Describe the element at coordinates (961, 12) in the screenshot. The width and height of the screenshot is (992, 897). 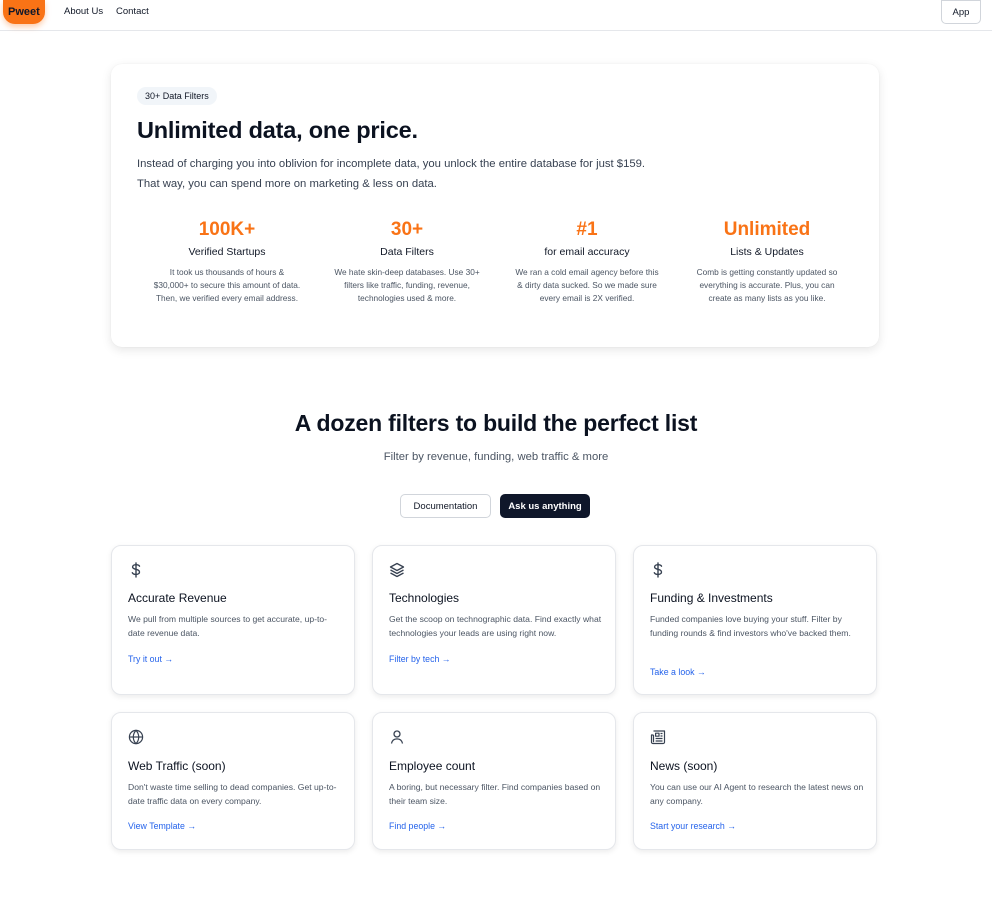
I see `app-button: App` at that location.